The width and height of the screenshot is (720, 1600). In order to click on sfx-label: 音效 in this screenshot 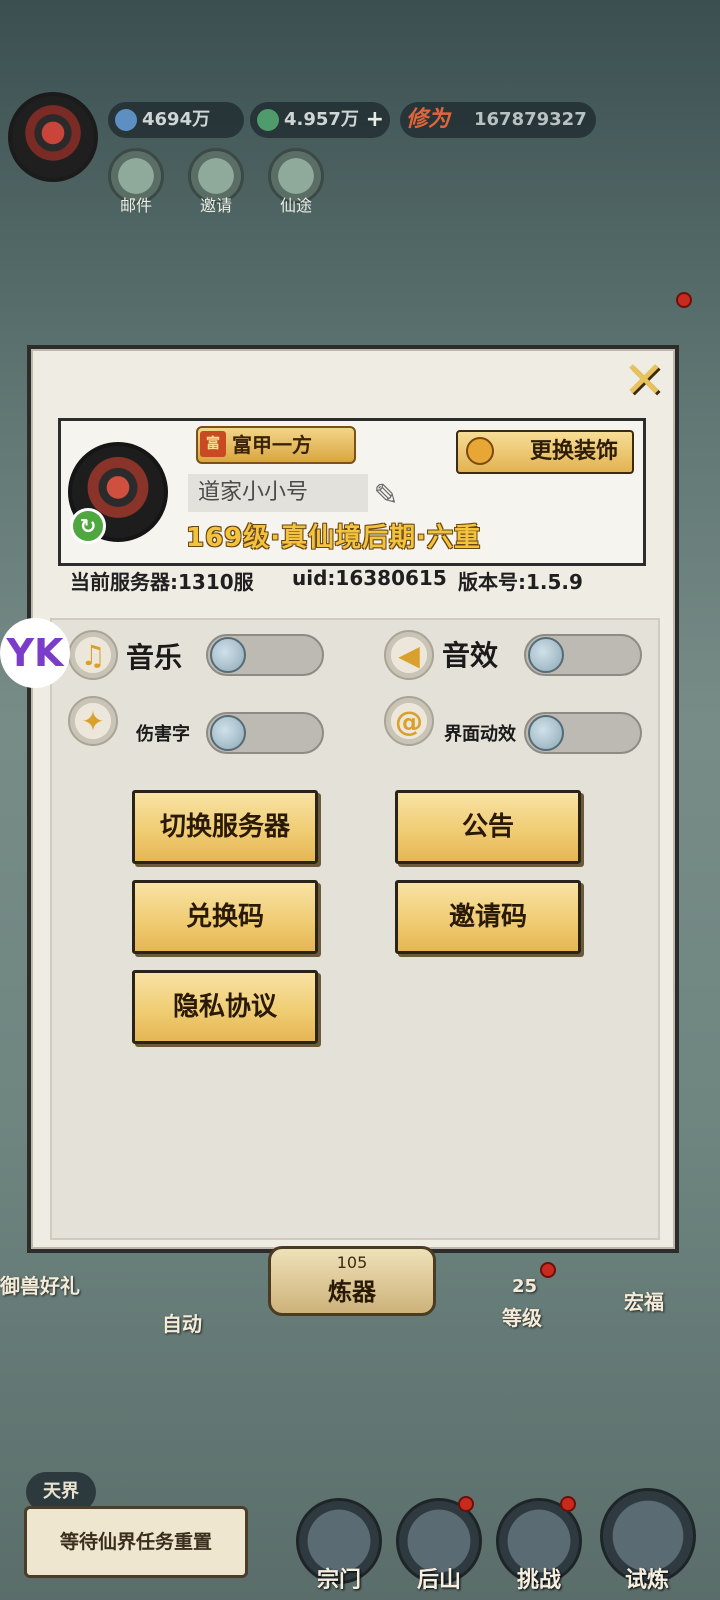, I will do `click(470, 655)`.